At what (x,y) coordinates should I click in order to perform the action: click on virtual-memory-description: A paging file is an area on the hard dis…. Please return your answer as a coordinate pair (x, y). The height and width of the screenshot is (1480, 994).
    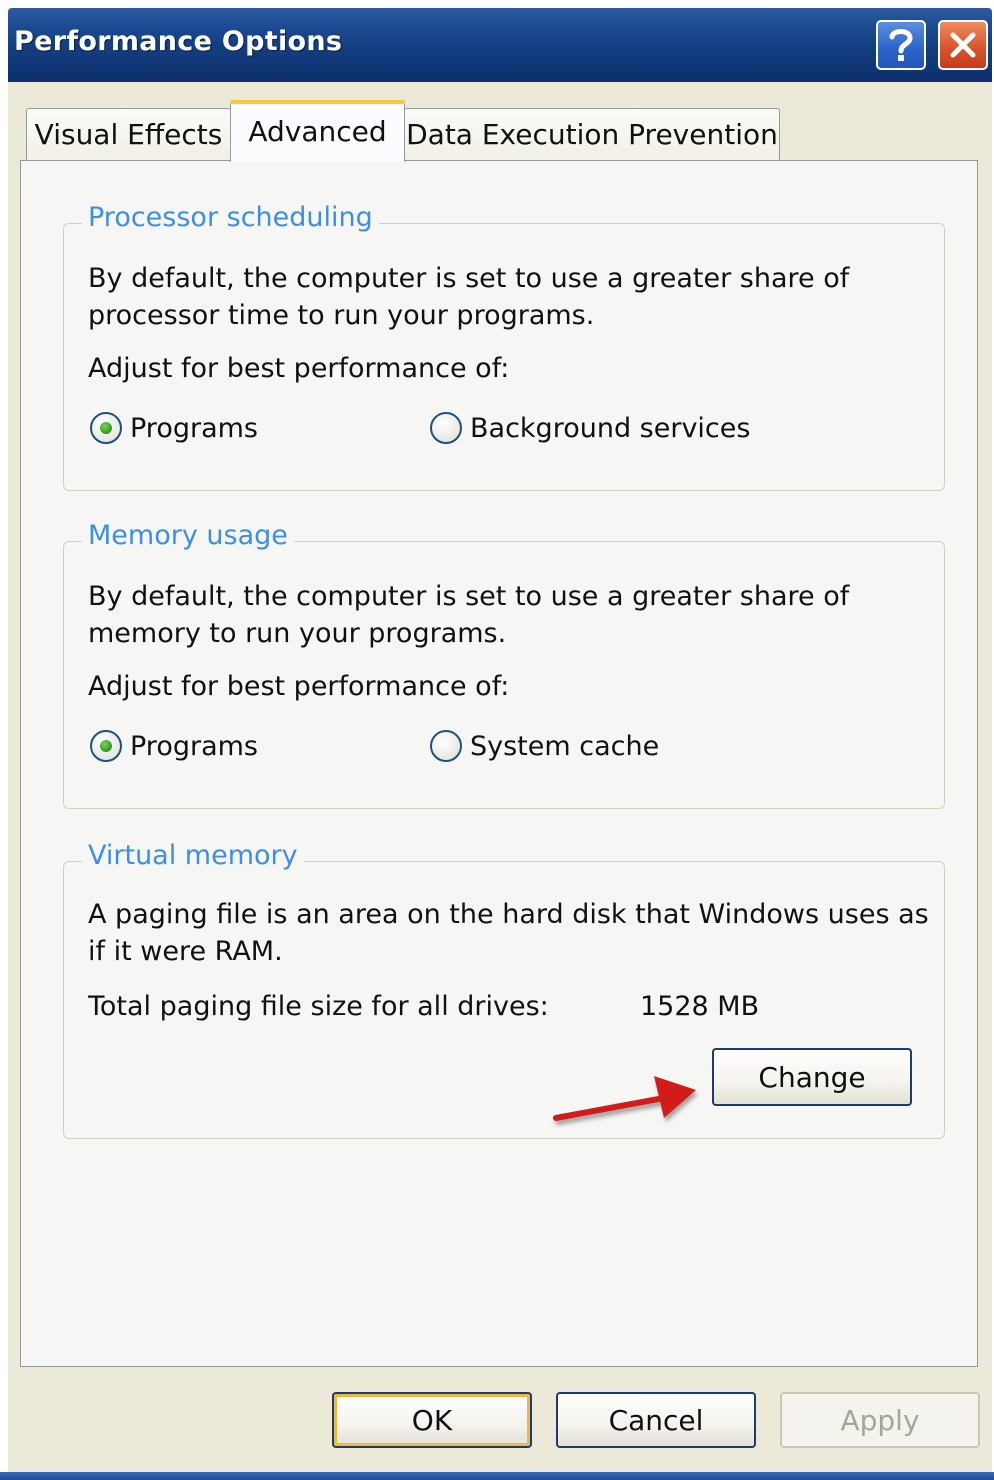
    Looking at the image, I should click on (508, 933).